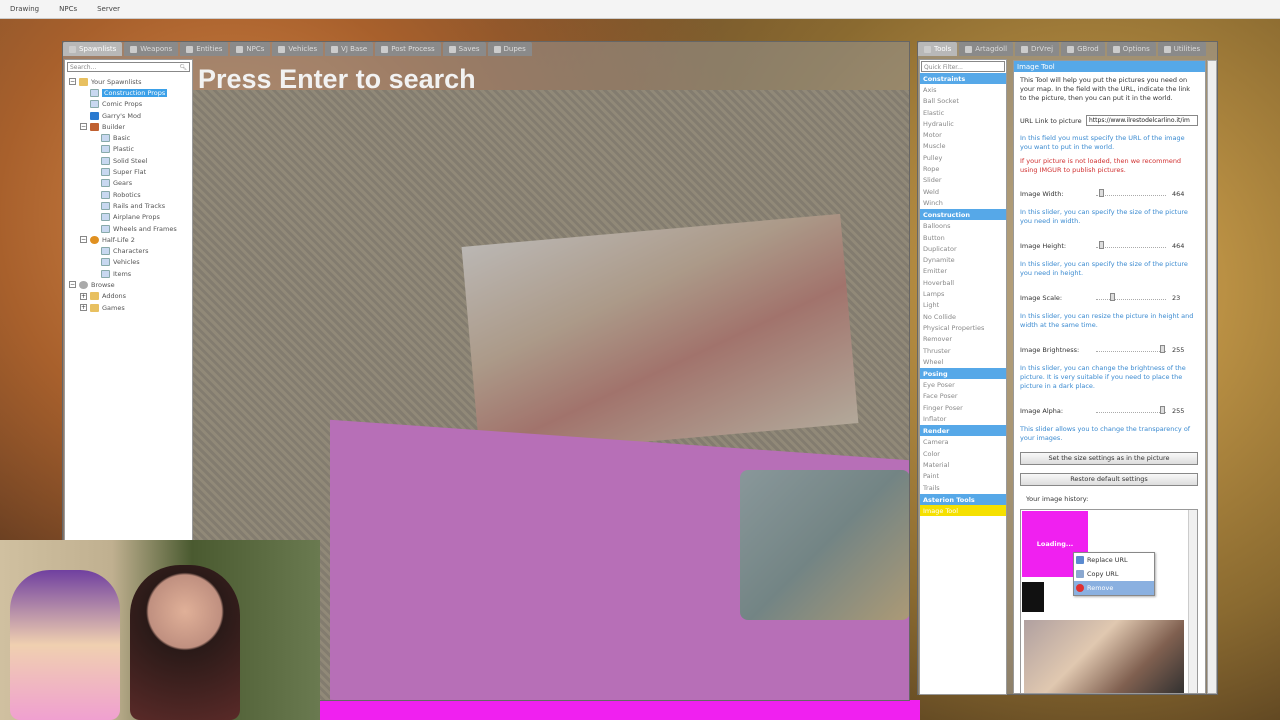 This screenshot has width=1280, height=720. What do you see at coordinates (963, 191) in the screenshot?
I see `tool-weld: Weld` at bounding box center [963, 191].